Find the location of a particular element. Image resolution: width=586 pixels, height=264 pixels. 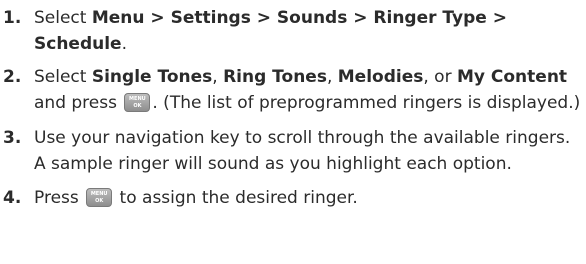

step-text: Press is located at coordinates (59, 198).